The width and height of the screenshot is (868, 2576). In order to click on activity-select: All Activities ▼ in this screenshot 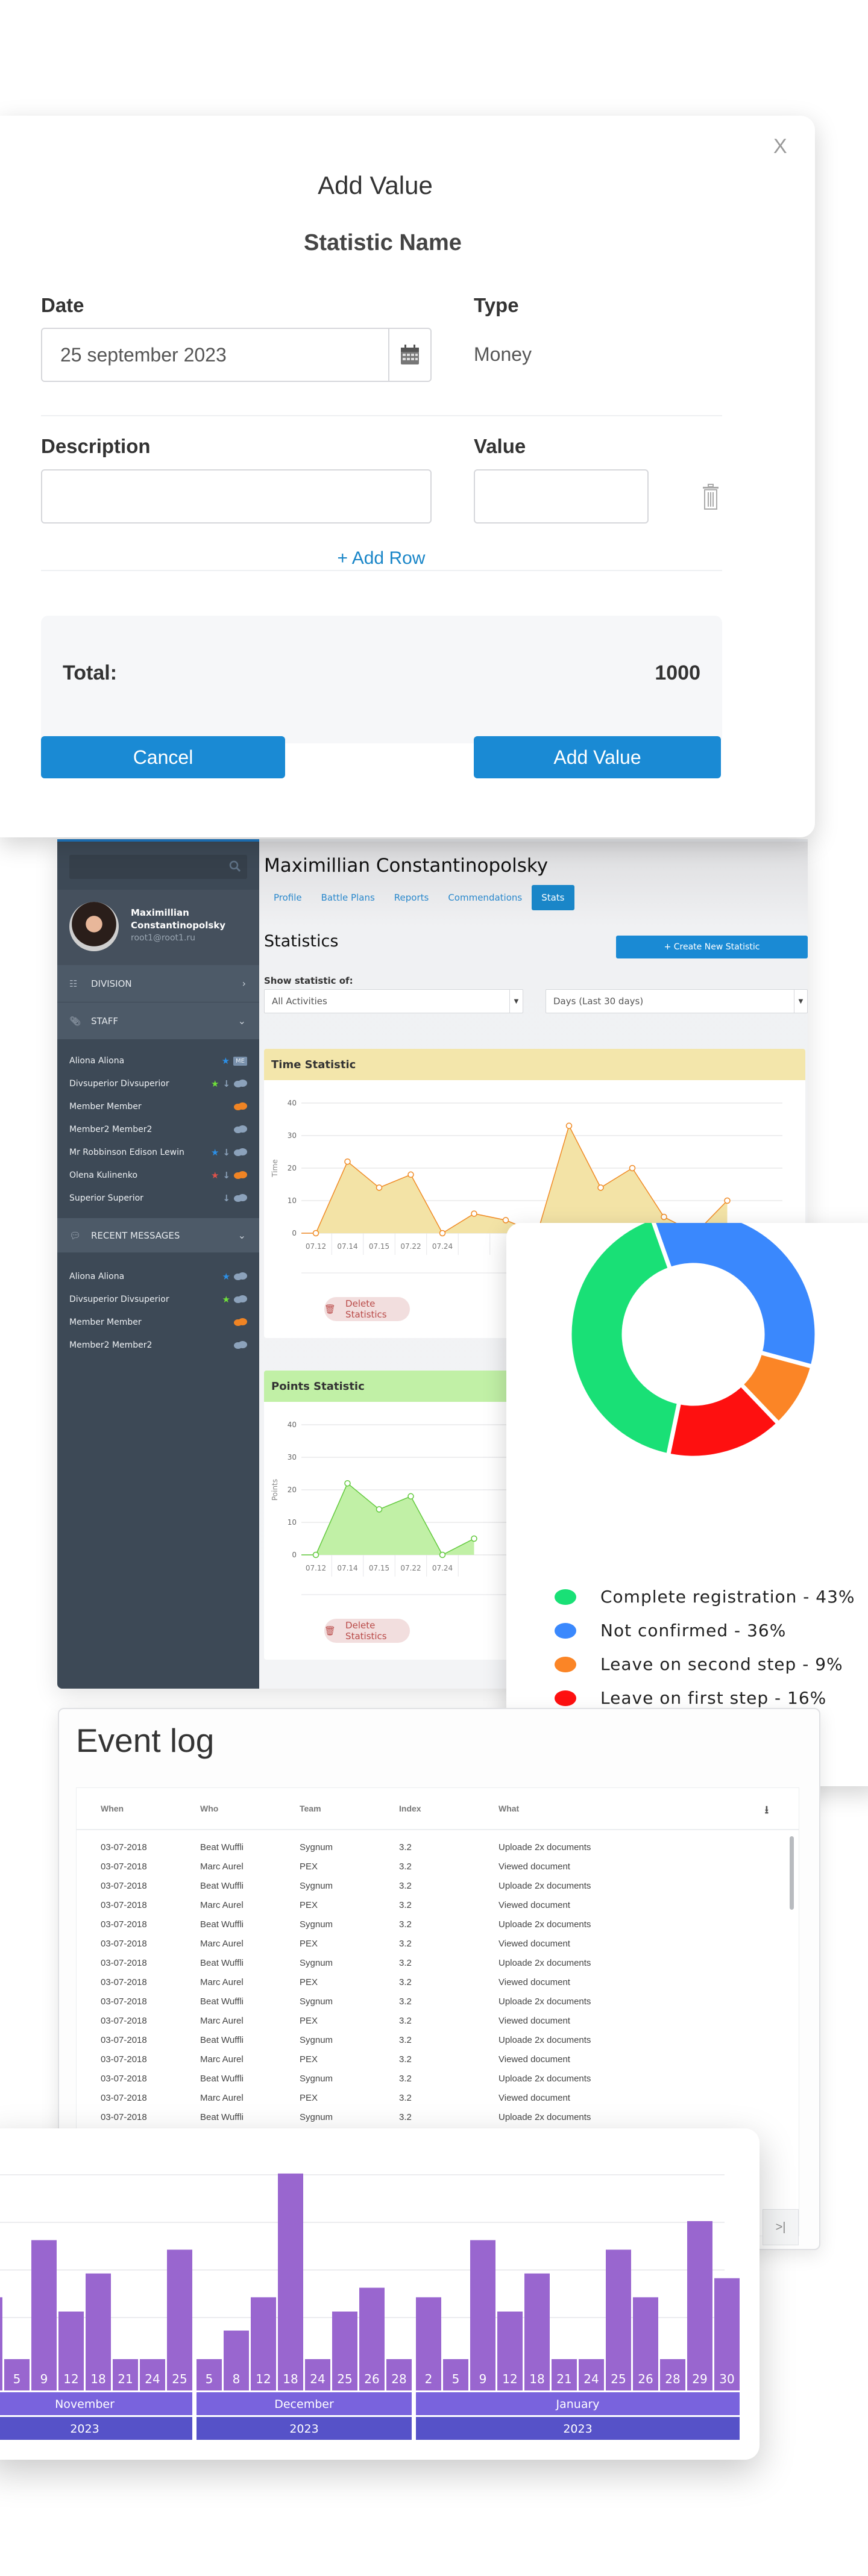, I will do `click(393, 1001)`.